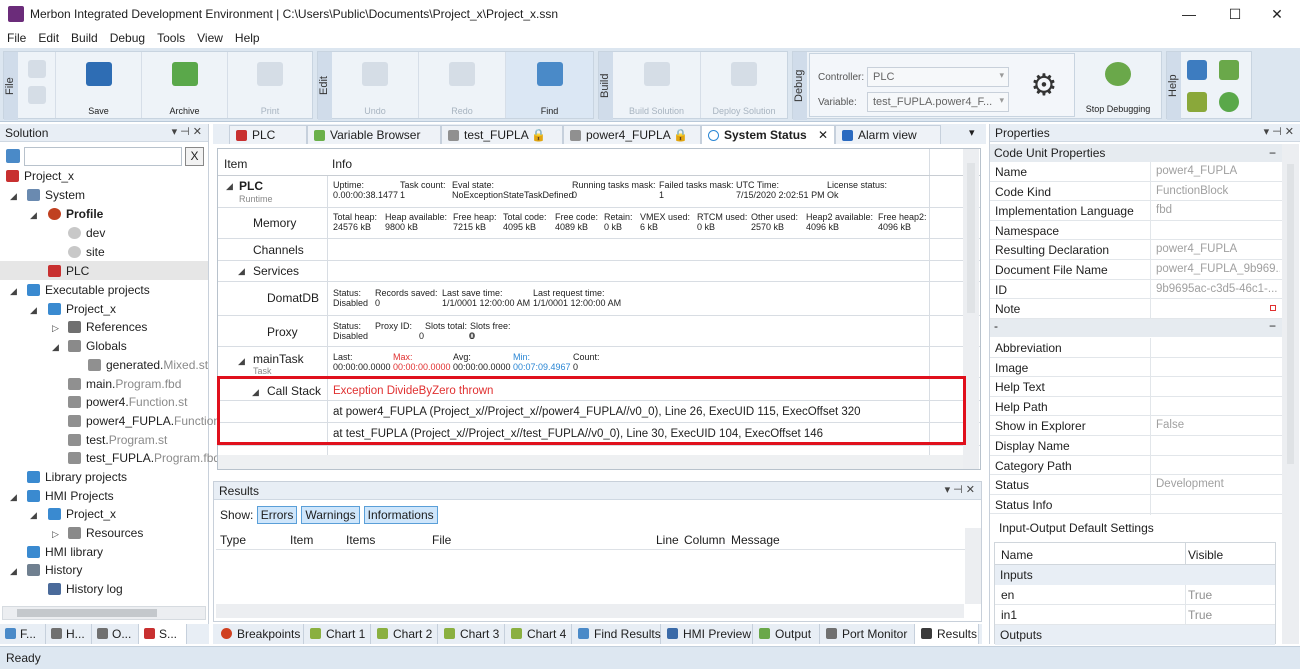 The image size is (1300, 669). Describe the element at coordinates (1136, 406) in the screenshot. I see `prop-row: Help Path` at that location.